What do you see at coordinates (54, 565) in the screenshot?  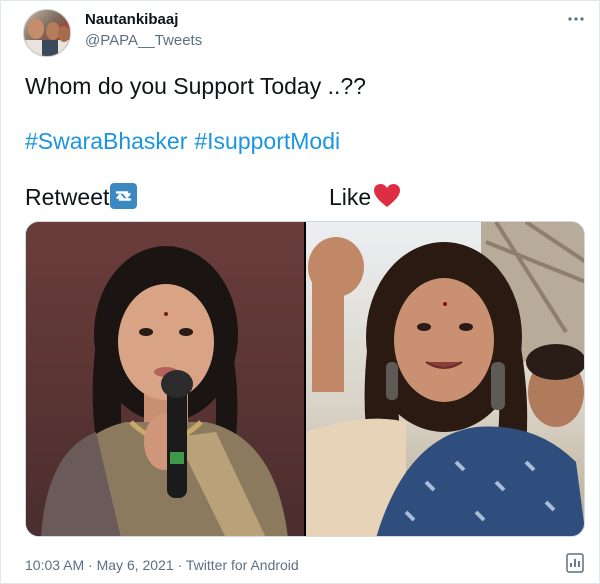 I see `tweet-time: 10:03 AM` at bounding box center [54, 565].